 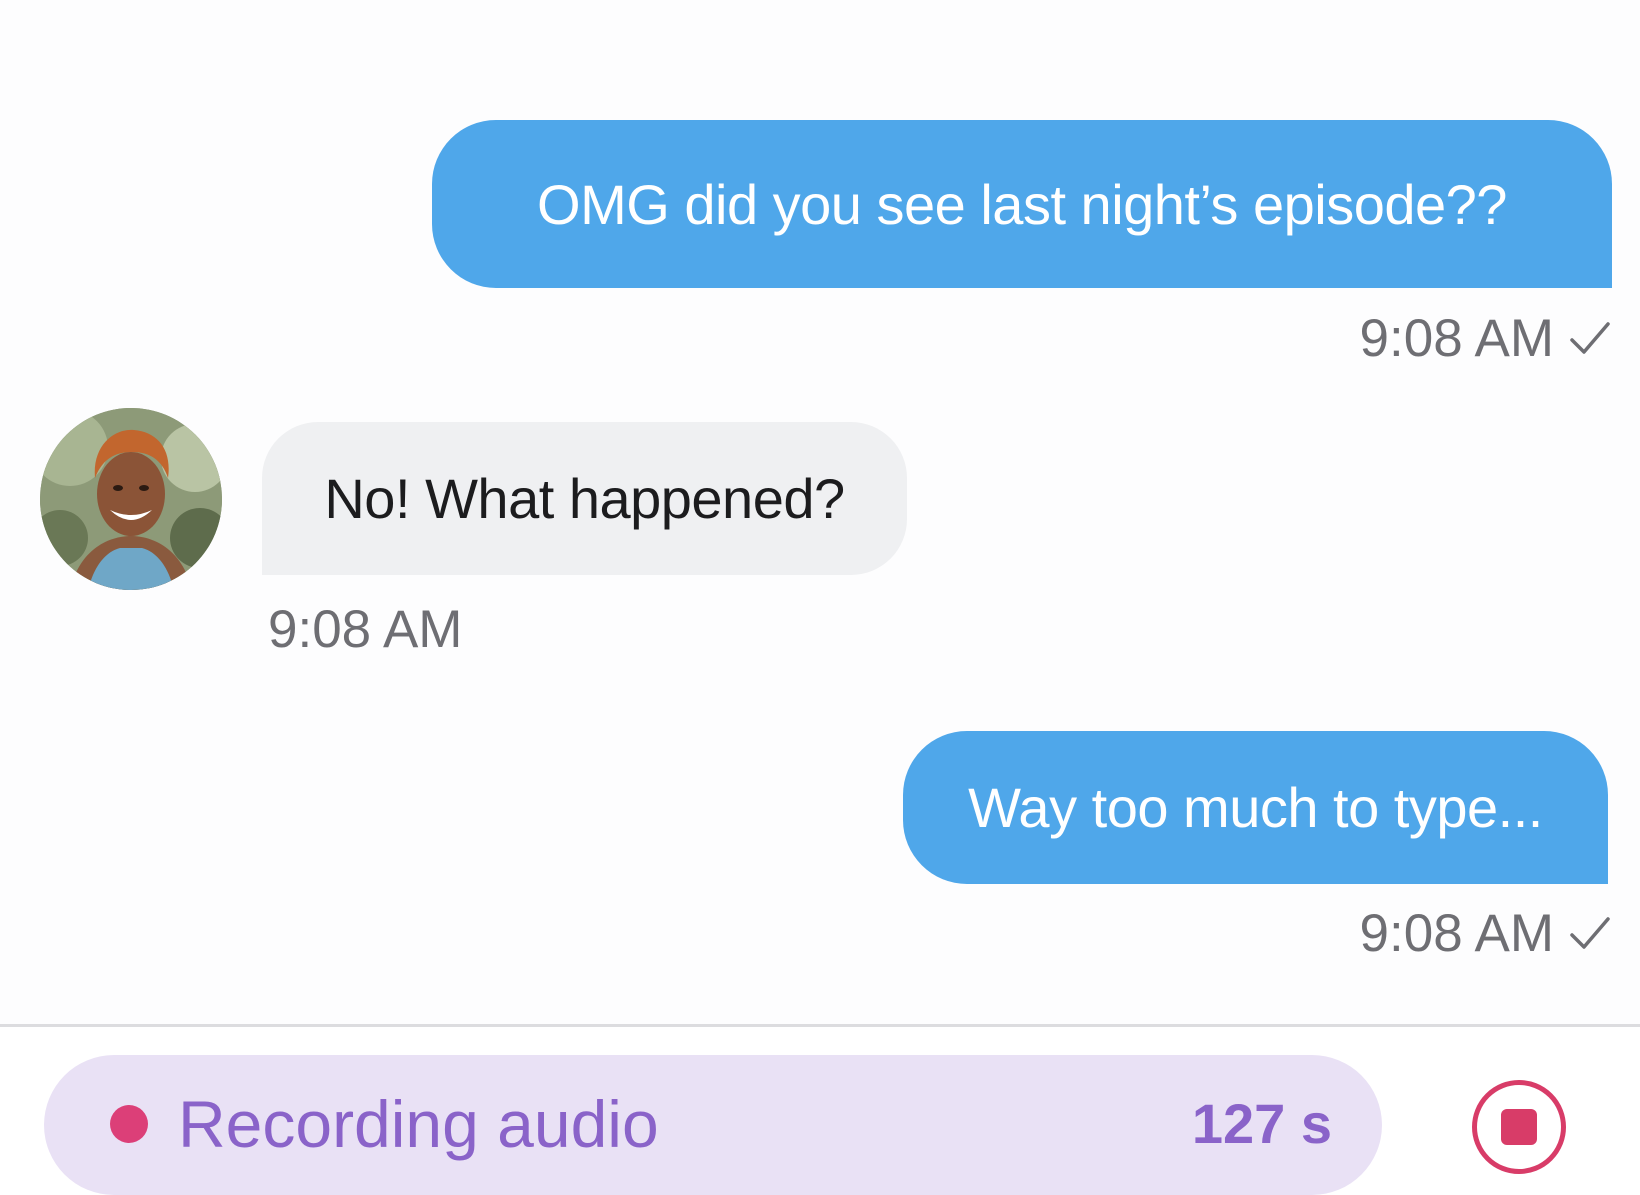 I want to click on recording-dot-icon, so click(x=129, y=1124).